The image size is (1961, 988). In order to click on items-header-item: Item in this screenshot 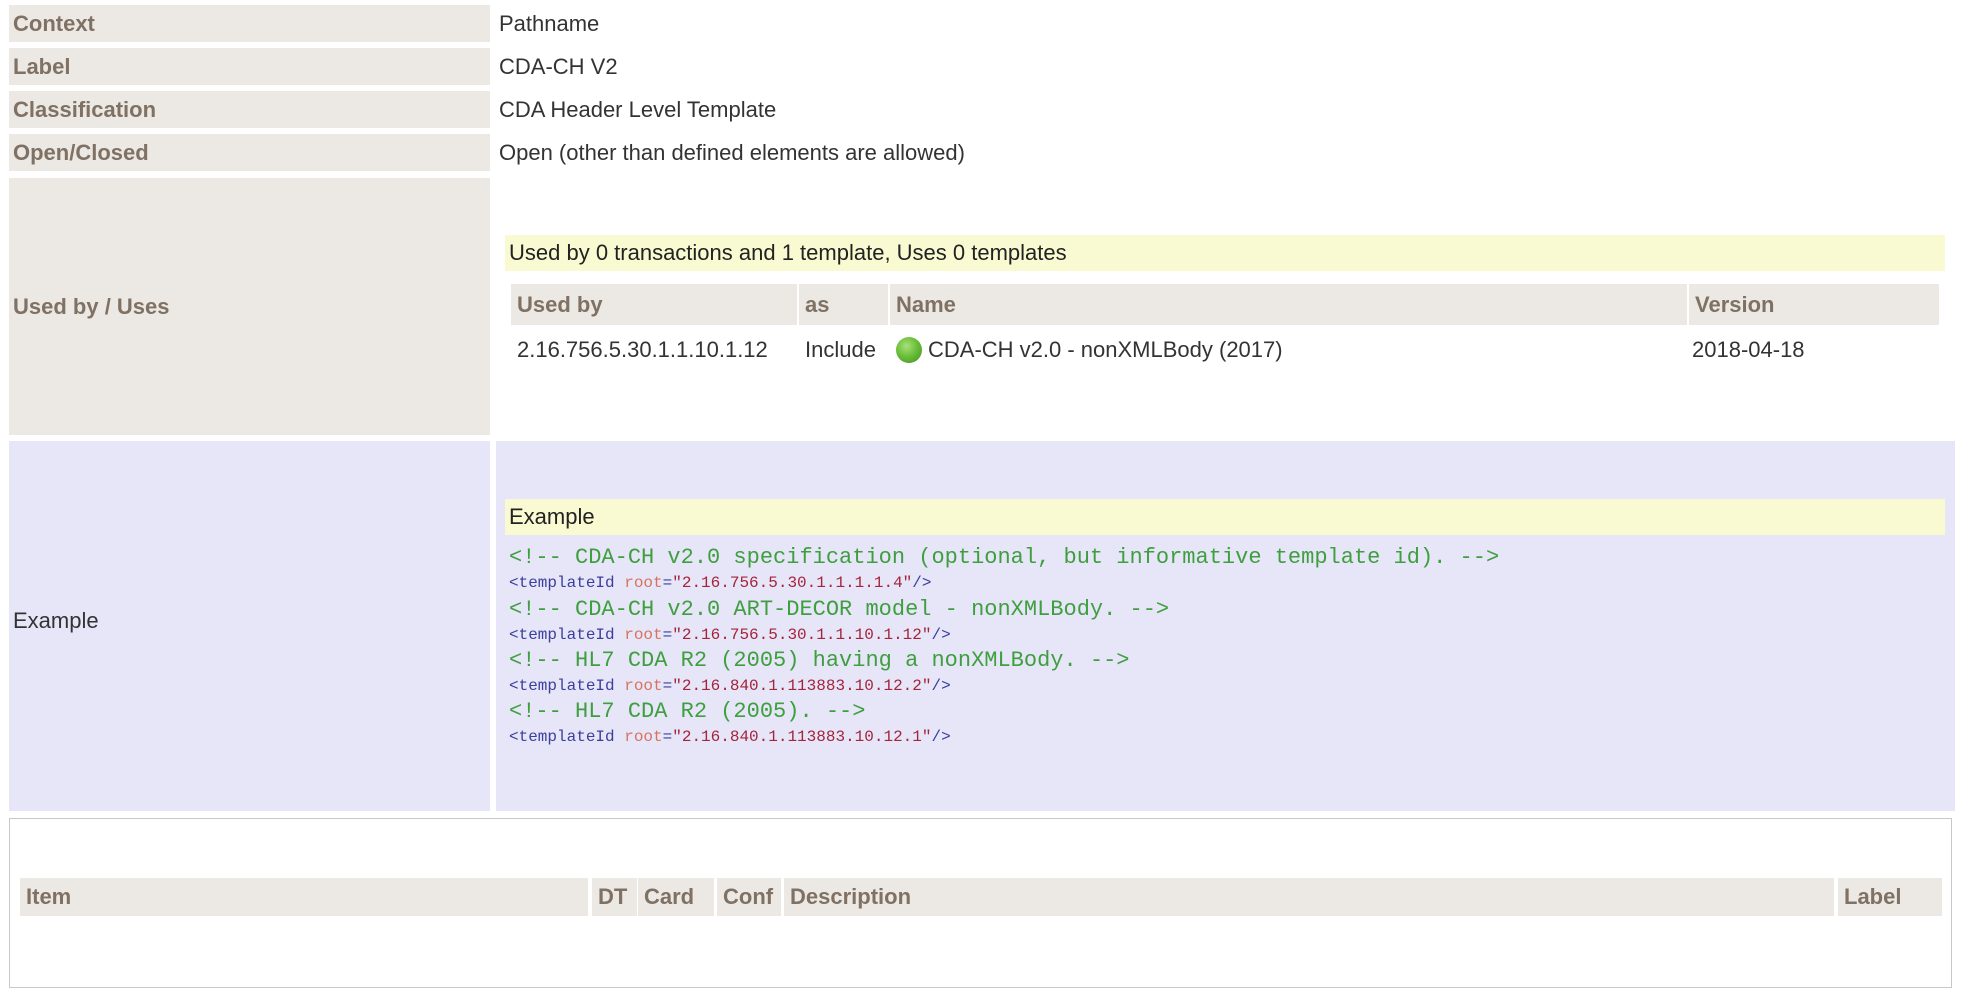, I will do `click(304, 897)`.